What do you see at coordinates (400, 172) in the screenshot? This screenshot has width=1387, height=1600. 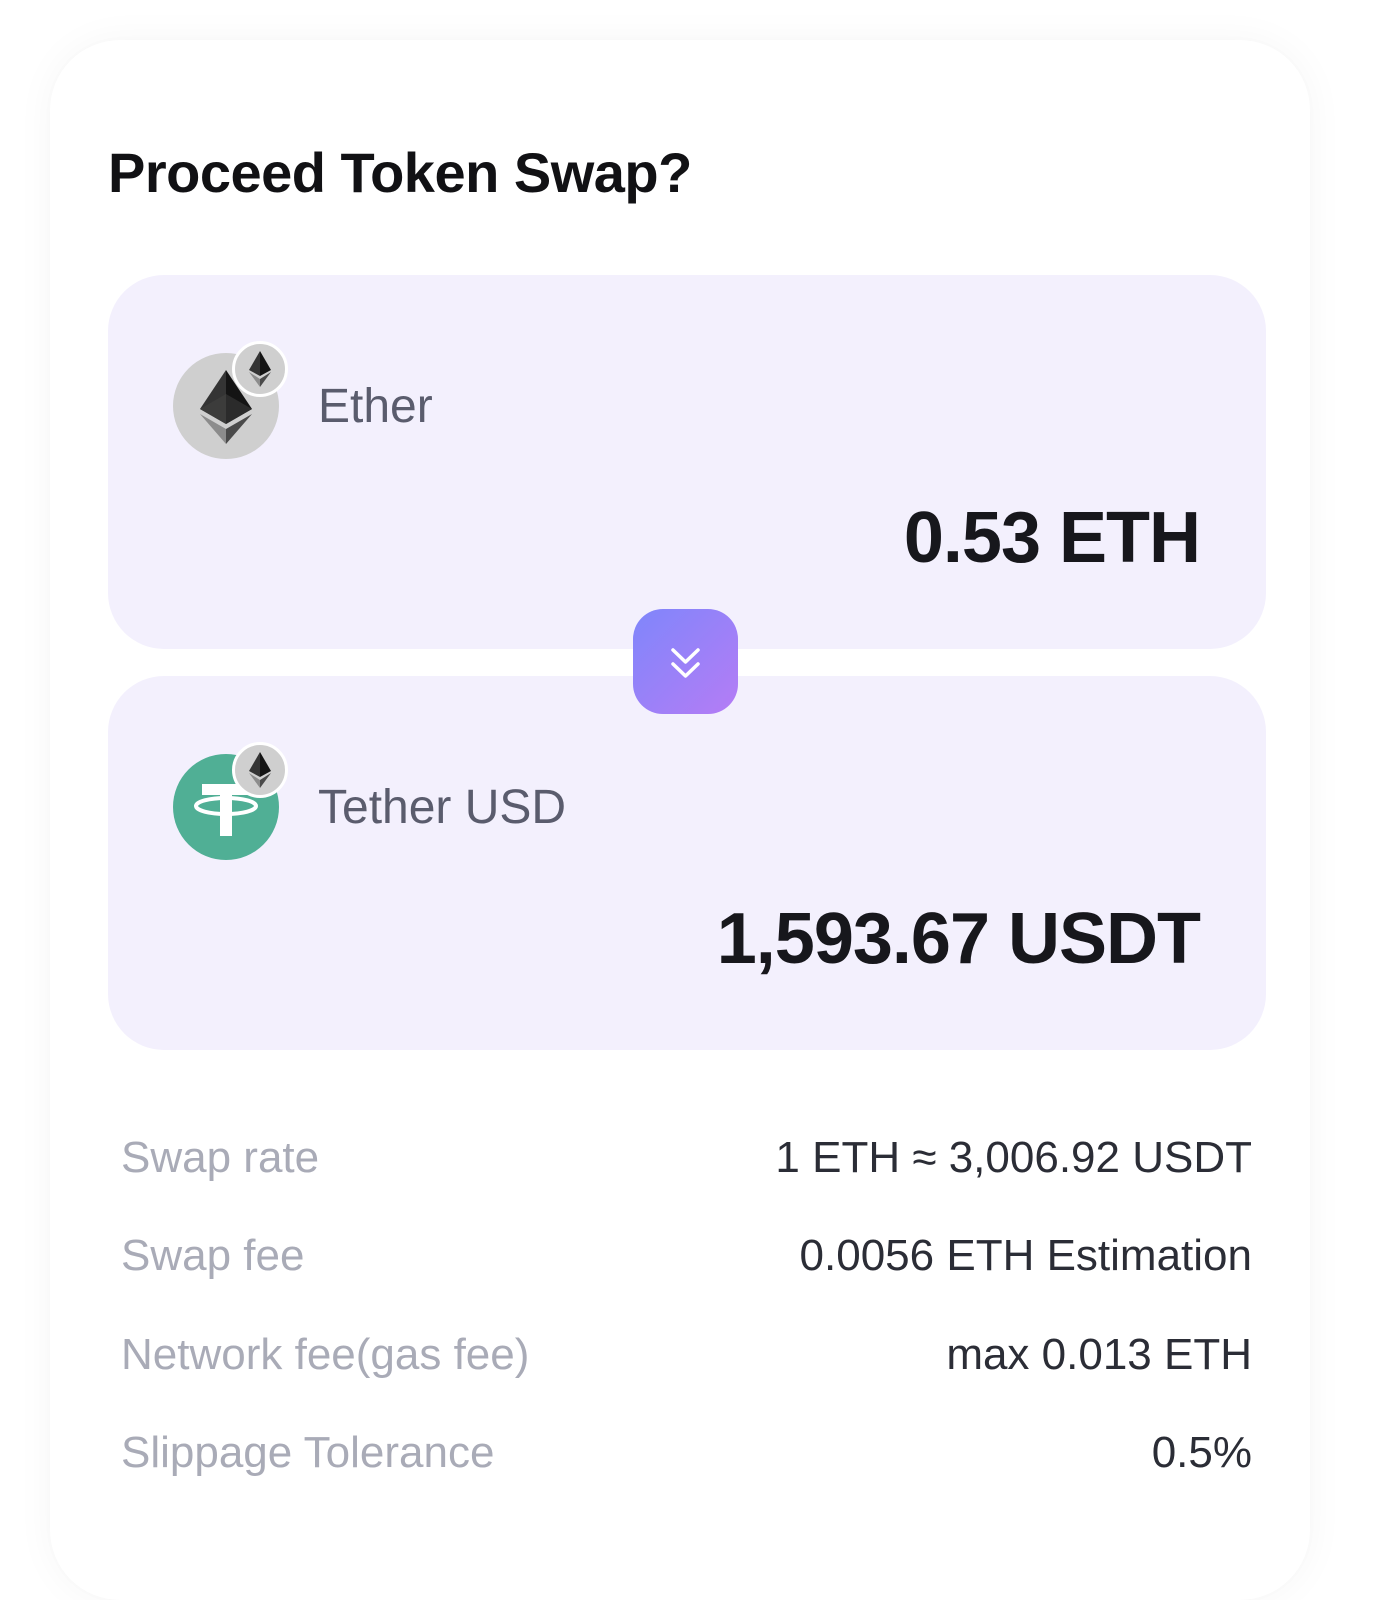 I see `dialog-title: Proceed Token Swap?` at bounding box center [400, 172].